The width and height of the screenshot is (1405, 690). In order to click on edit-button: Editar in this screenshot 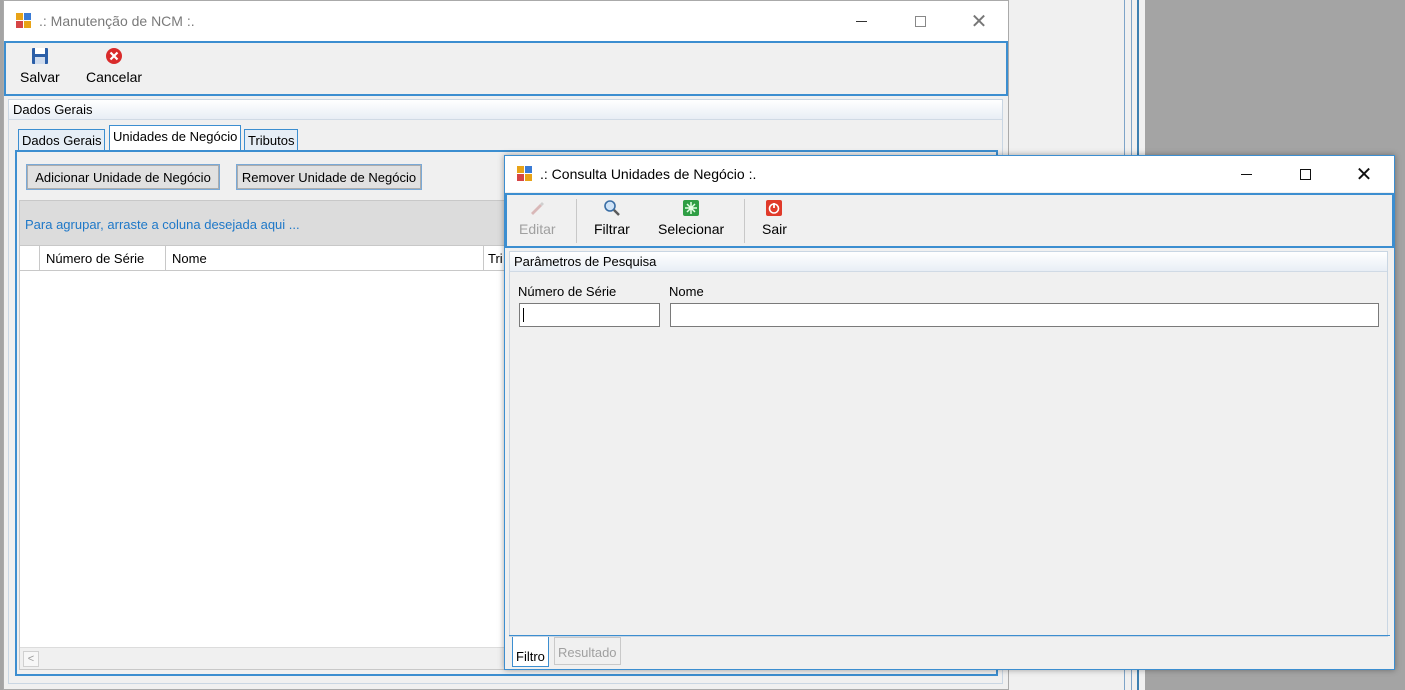, I will do `click(537, 218)`.